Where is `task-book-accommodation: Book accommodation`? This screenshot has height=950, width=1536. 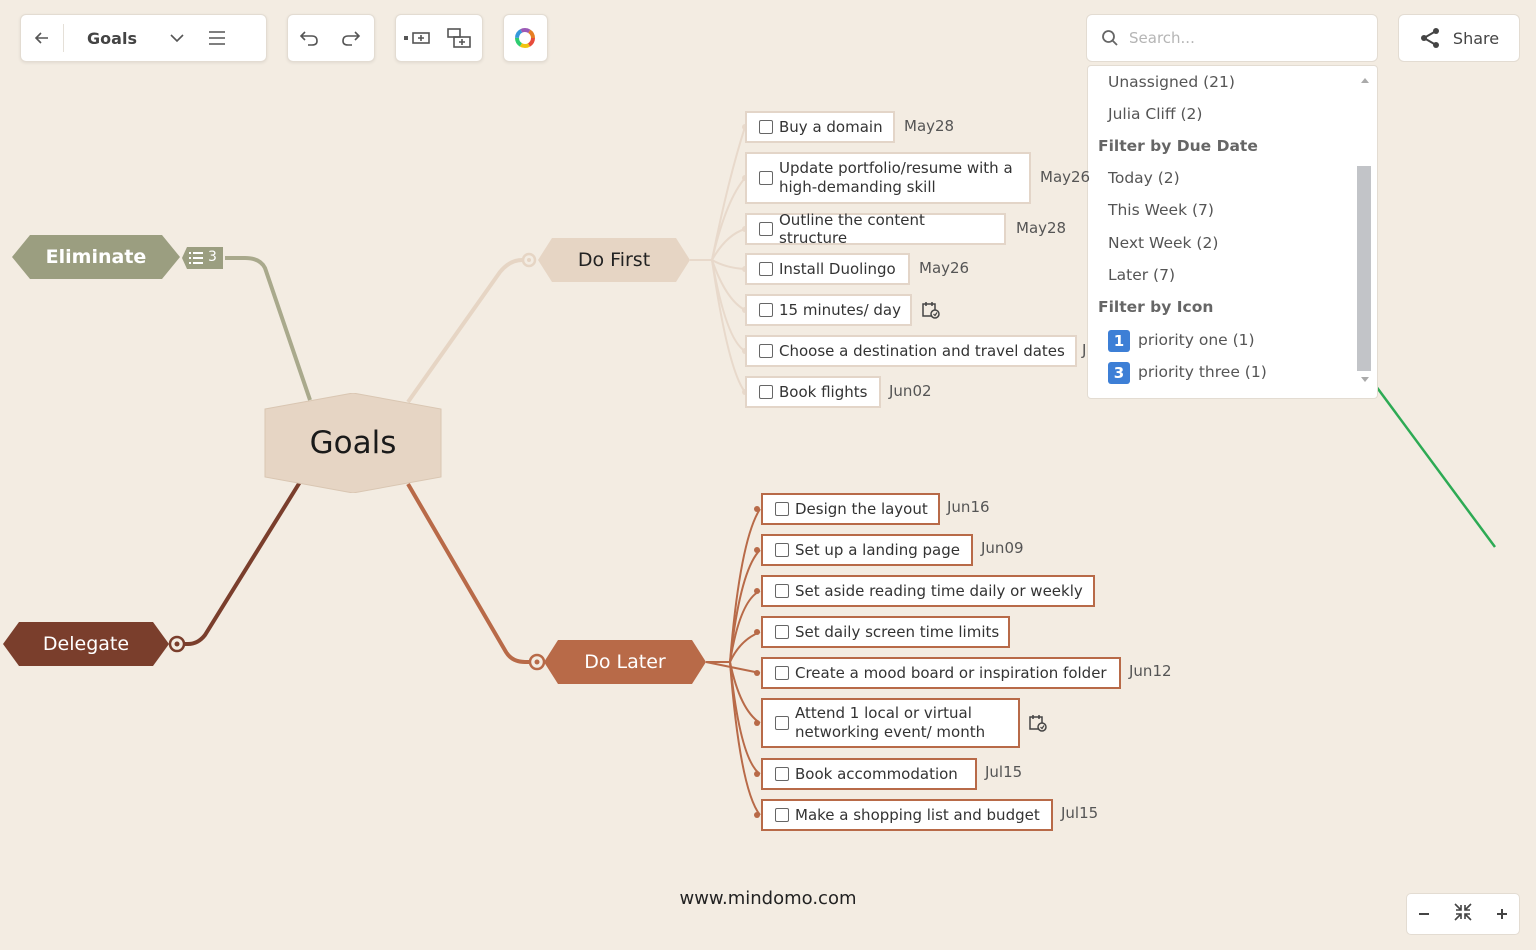
task-book-accommodation: Book accommodation is located at coordinates (869, 774).